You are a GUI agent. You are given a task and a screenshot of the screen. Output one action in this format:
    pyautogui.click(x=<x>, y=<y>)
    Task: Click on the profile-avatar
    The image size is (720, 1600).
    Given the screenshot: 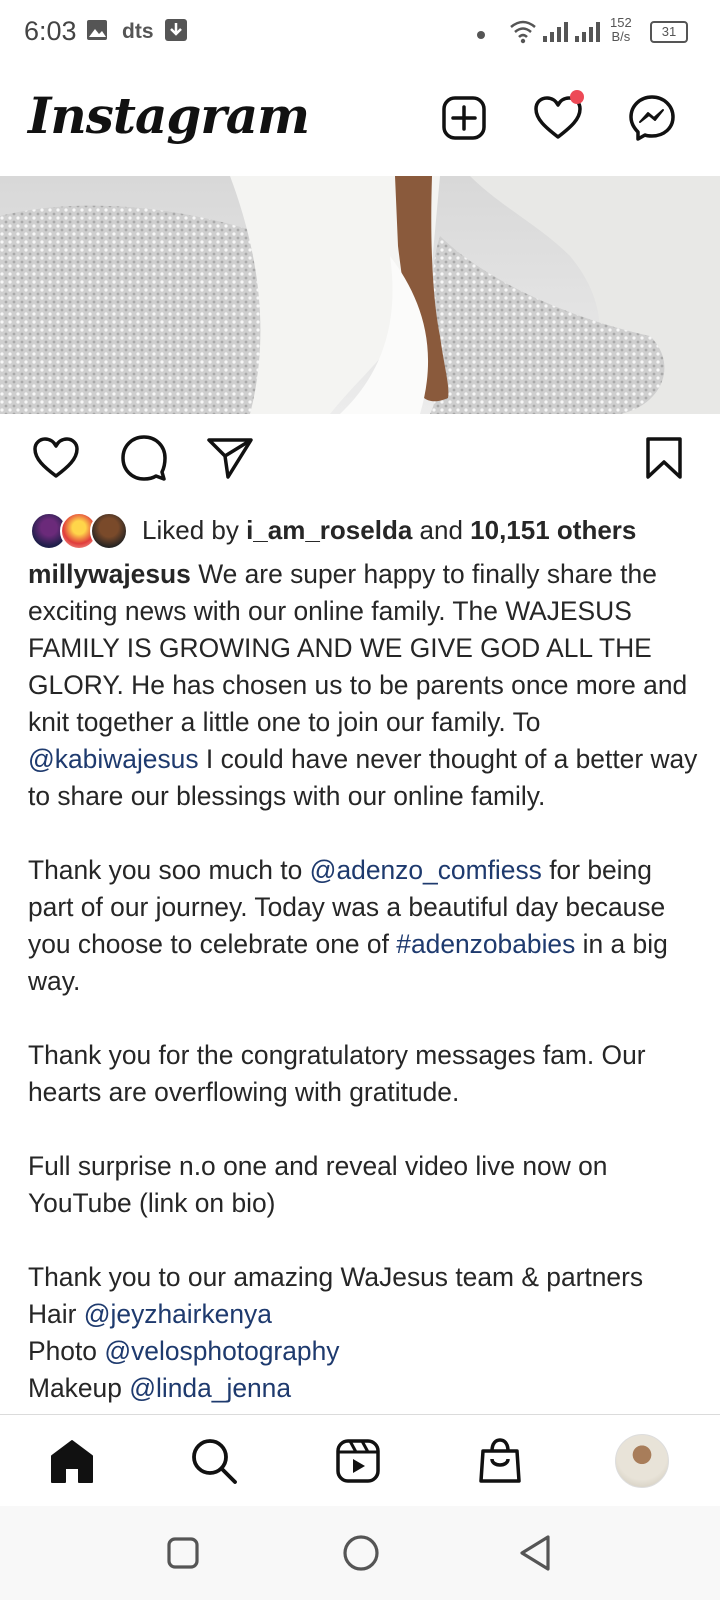 What is the action you would take?
    pyautogui.click(x=642, y=1461)
    